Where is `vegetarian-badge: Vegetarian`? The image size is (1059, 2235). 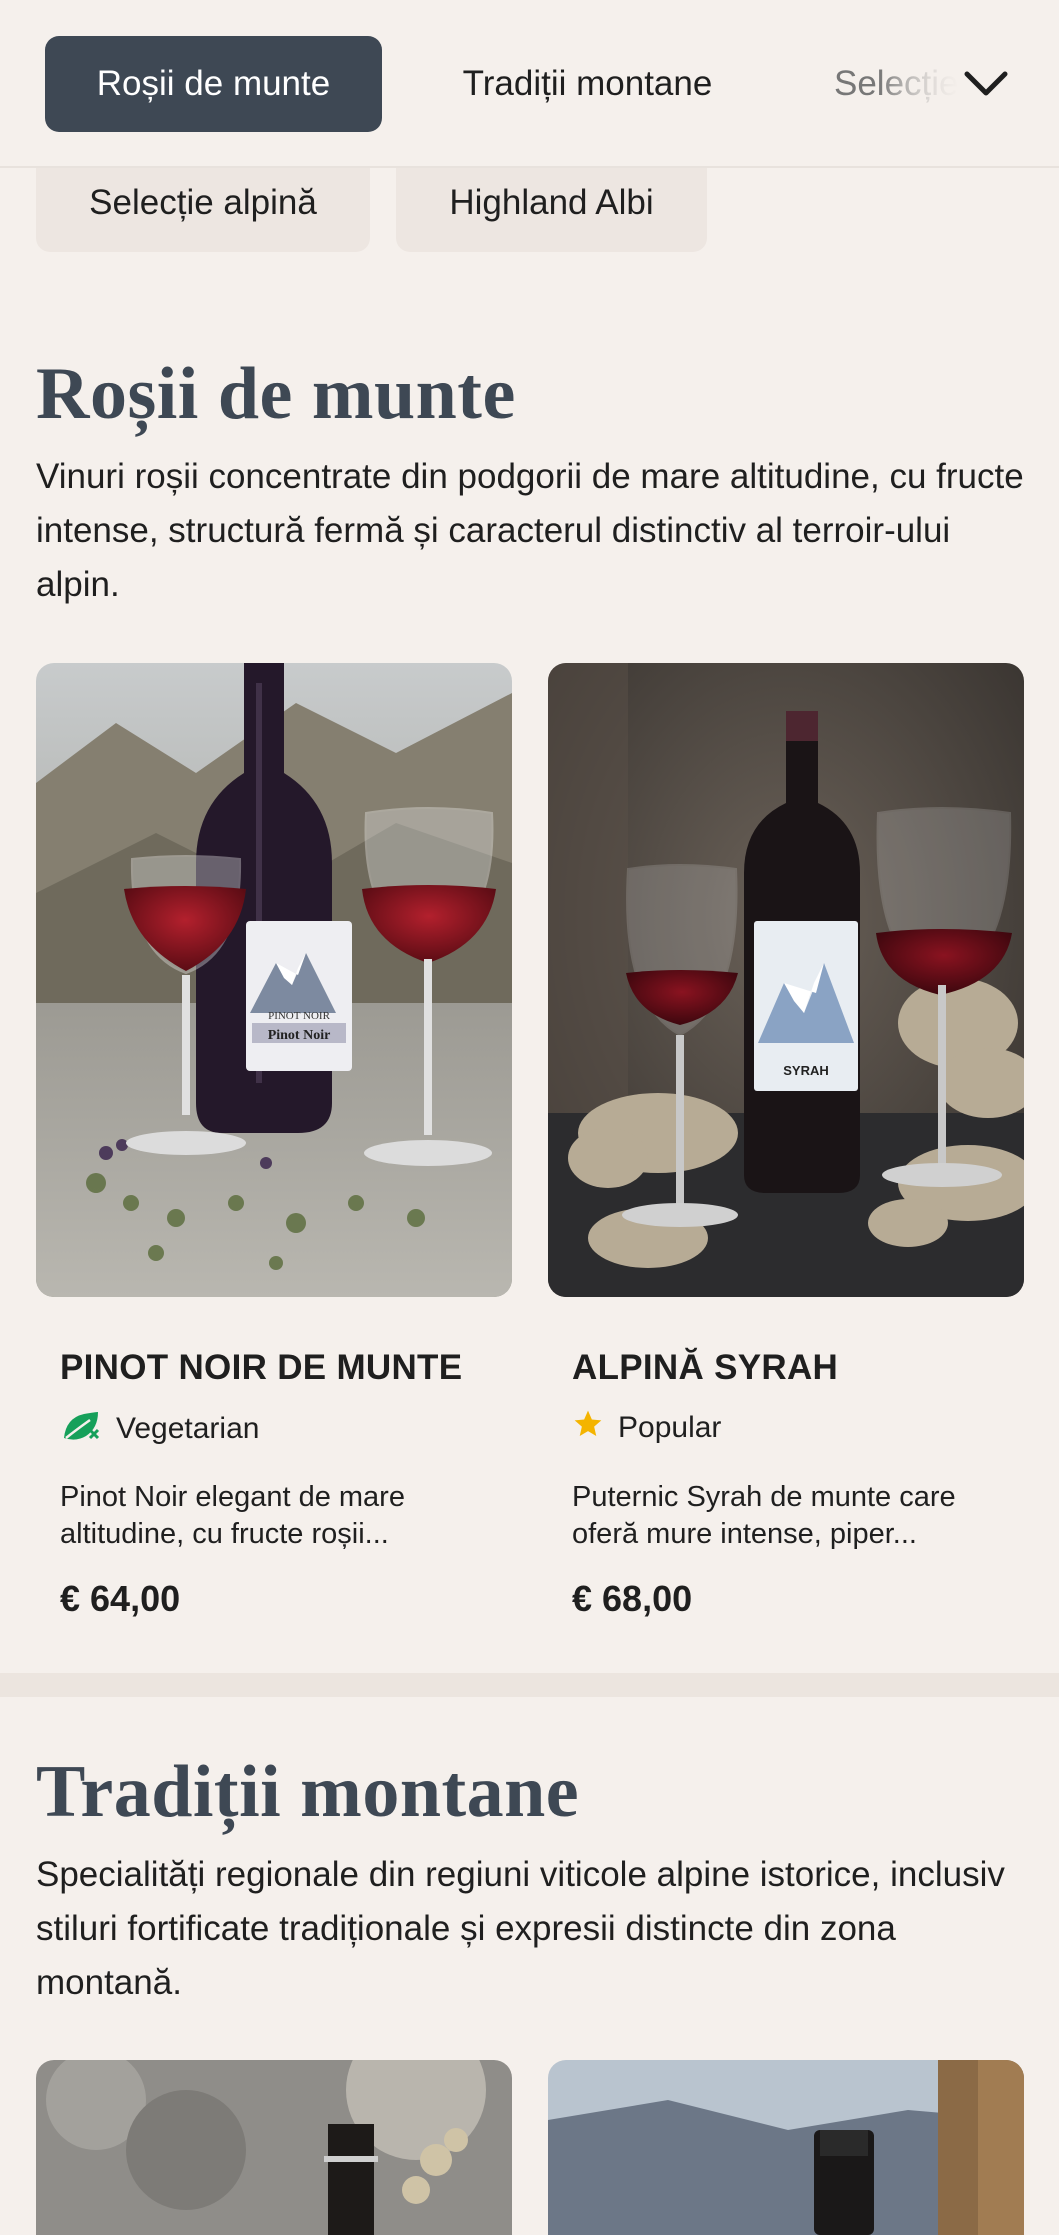 vegetarian-badge: Vegetarian is located at coordinates (159, 1429).